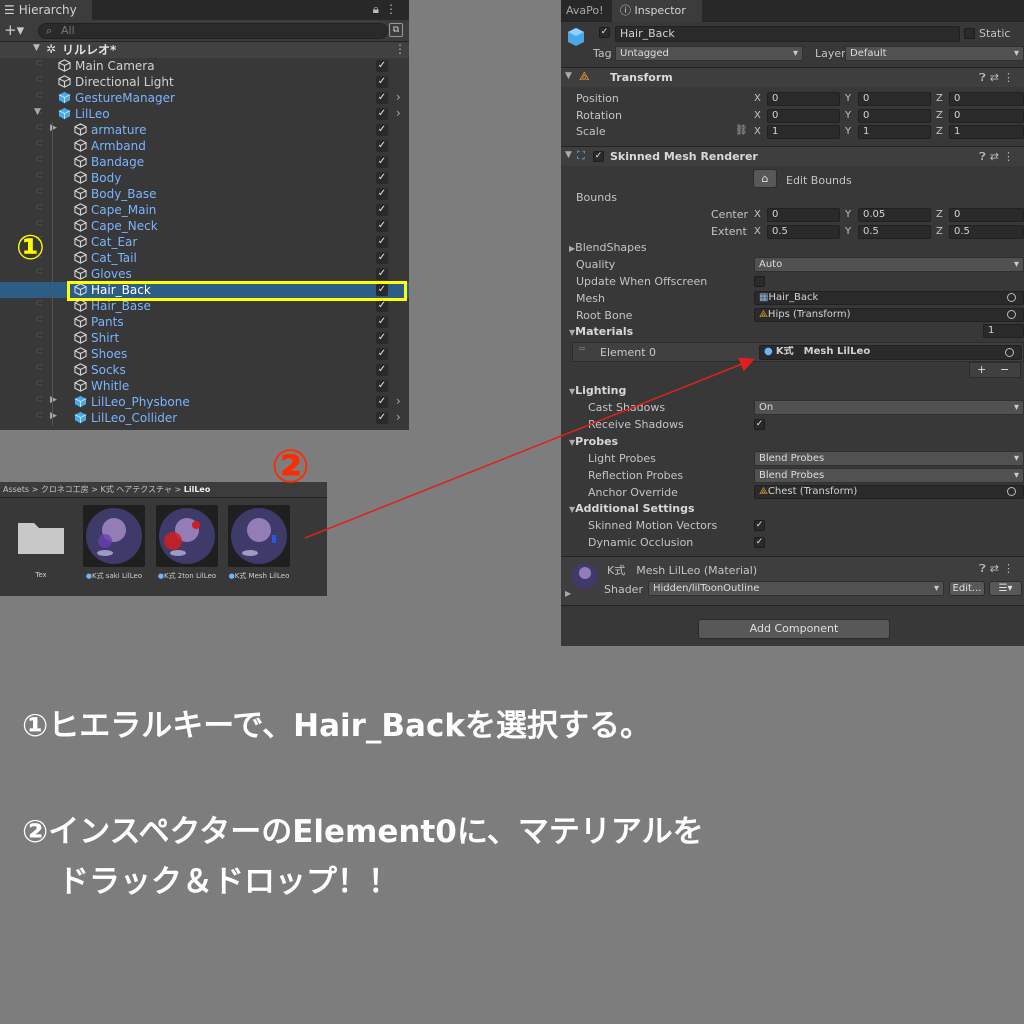  I want to click on foldout-arrow-icon: ▶, so click(568, 593).